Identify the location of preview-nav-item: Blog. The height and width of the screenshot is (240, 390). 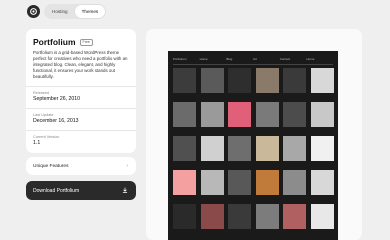
(229, 59).